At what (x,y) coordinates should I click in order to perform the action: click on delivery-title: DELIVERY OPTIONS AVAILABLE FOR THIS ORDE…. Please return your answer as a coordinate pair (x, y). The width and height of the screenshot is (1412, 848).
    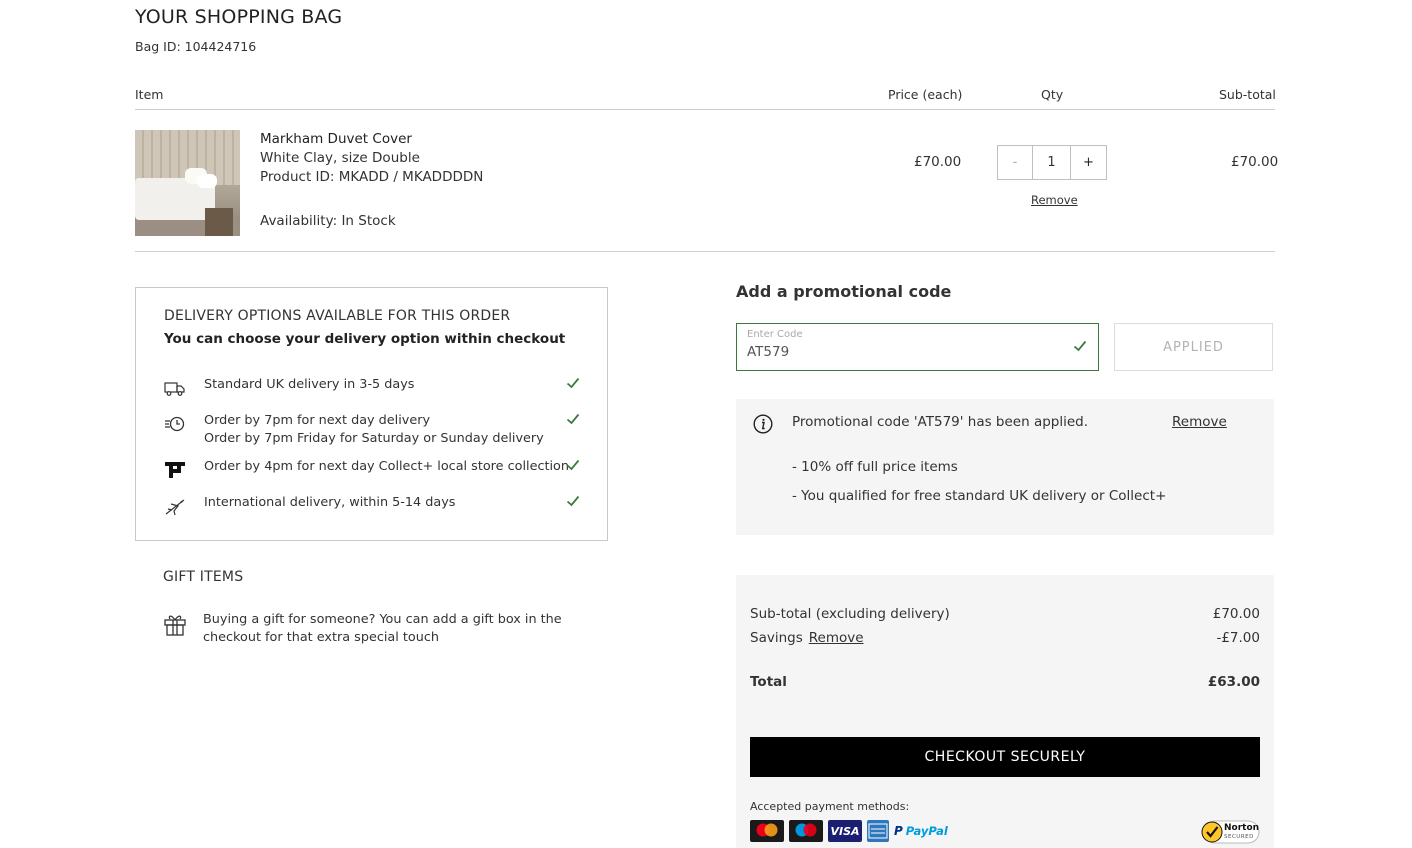
    Looking at the image, I should click on (337, 316).